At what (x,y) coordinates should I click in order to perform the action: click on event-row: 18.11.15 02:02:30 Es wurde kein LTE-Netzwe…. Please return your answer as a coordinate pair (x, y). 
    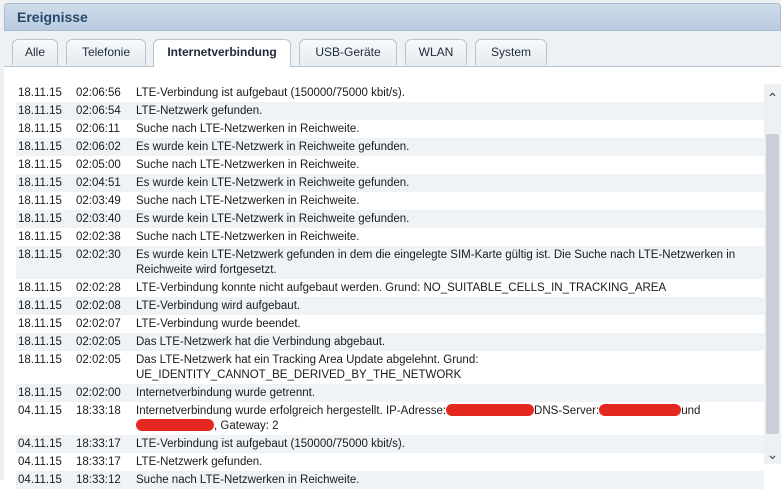
    Looking at the image, I should click on (390, 262).